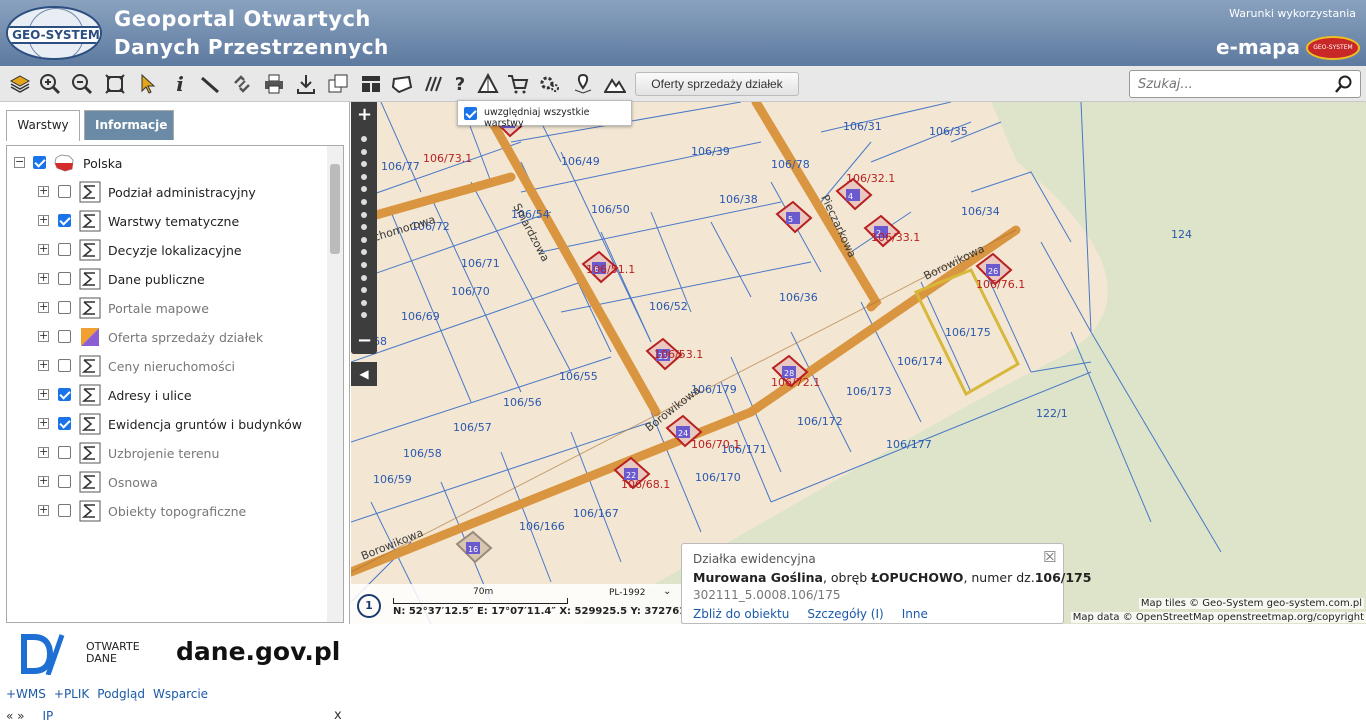  I want to click on zoom-in-button: +, so click(364, 114).